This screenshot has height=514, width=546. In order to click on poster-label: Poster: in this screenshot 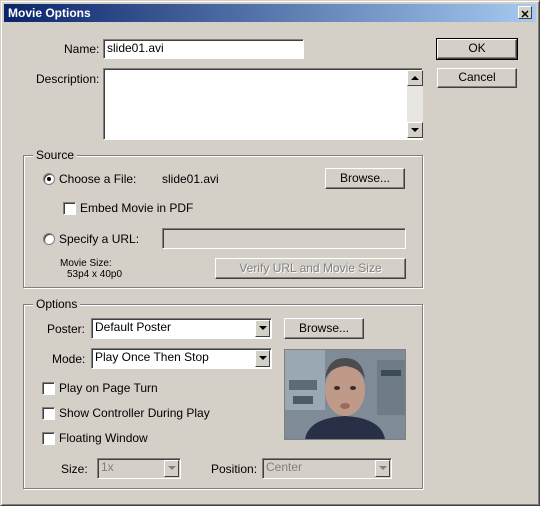, I will do `click(66, 329)`.